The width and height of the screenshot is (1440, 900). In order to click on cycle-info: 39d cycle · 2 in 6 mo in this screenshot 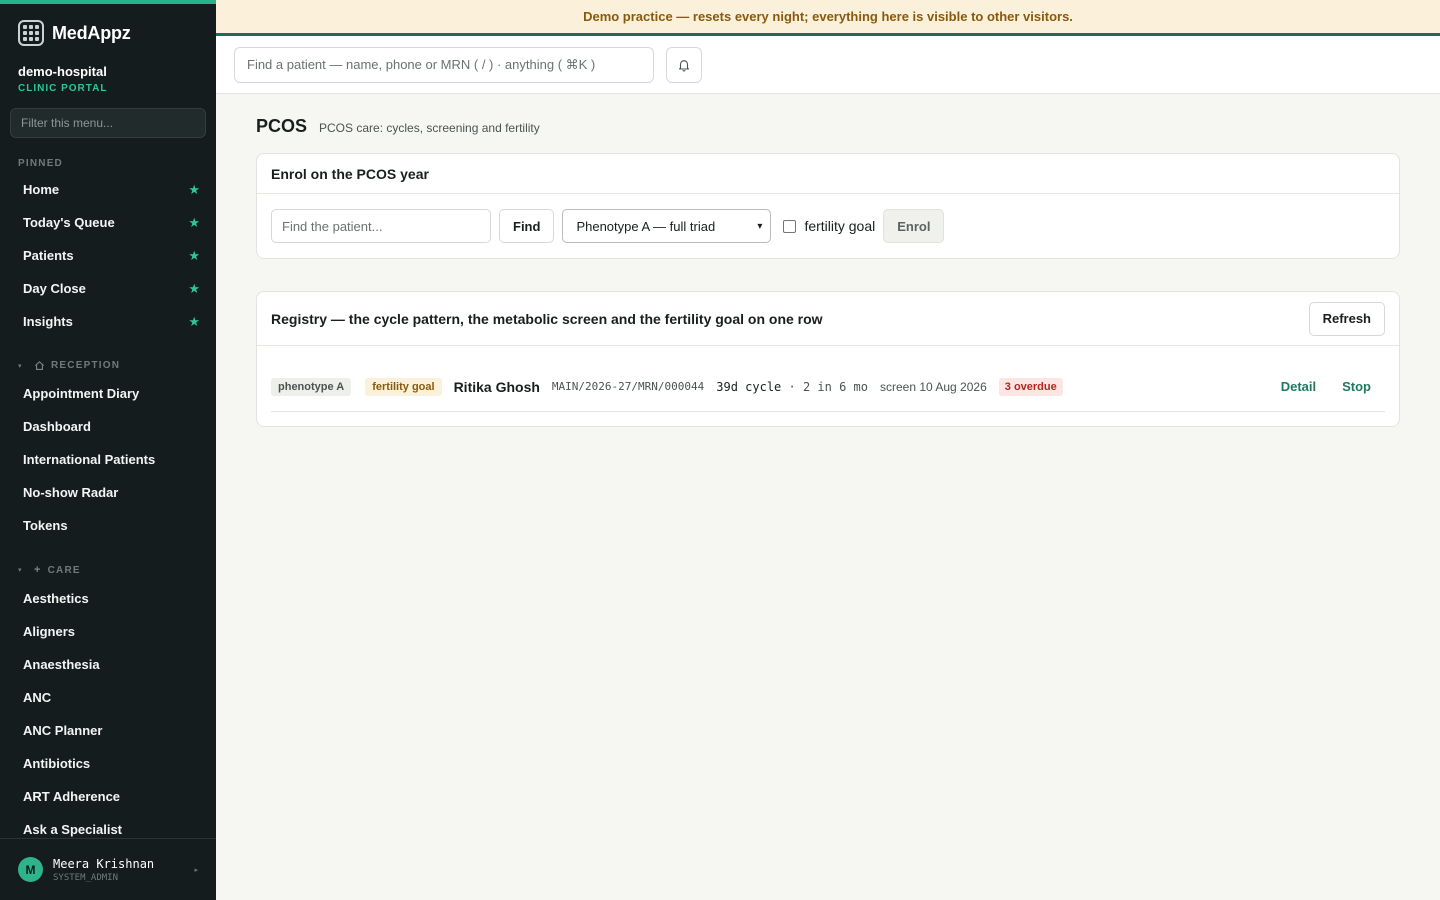, I will do `click(792, 387)`.